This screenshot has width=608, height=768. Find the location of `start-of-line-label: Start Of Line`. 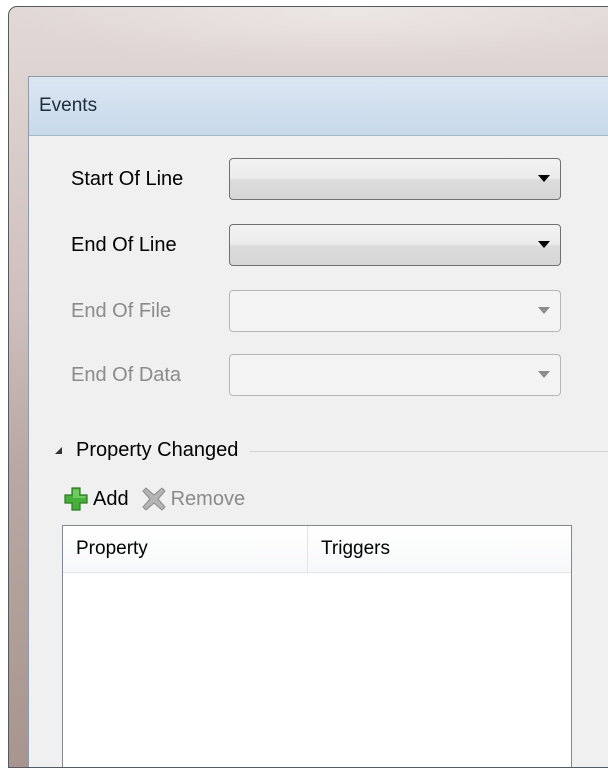

start-of-line-label: Start Of Line is located at coordinates (127, 178).